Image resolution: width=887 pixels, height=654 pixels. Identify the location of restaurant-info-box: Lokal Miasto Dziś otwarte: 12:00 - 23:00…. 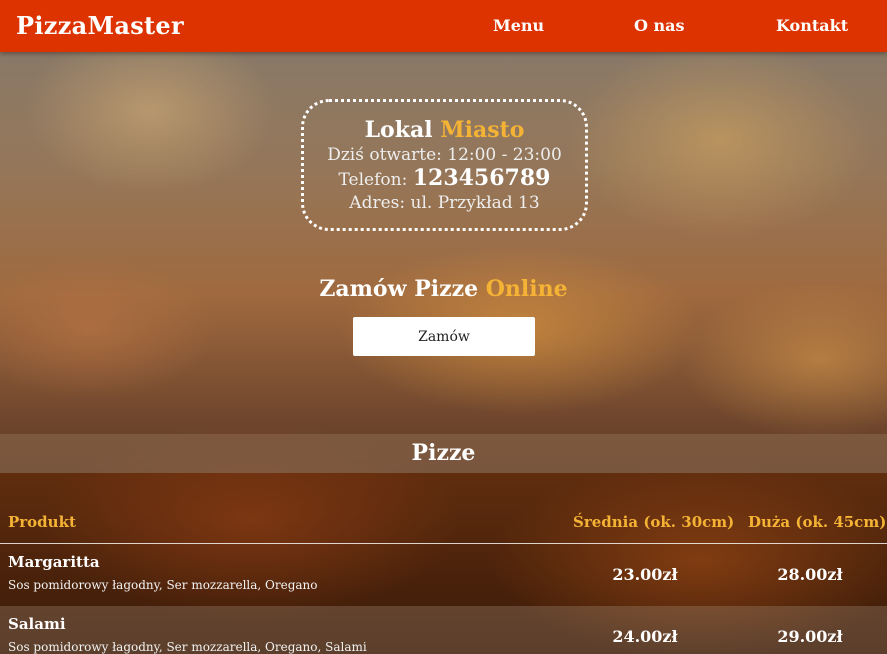
(444, 165).